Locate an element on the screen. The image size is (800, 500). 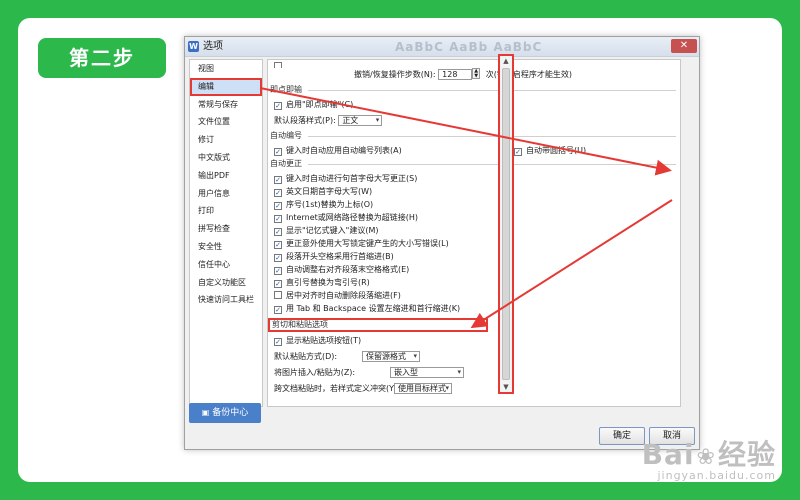
nav-item-view: 视图 is located at coordinates (226, 69).